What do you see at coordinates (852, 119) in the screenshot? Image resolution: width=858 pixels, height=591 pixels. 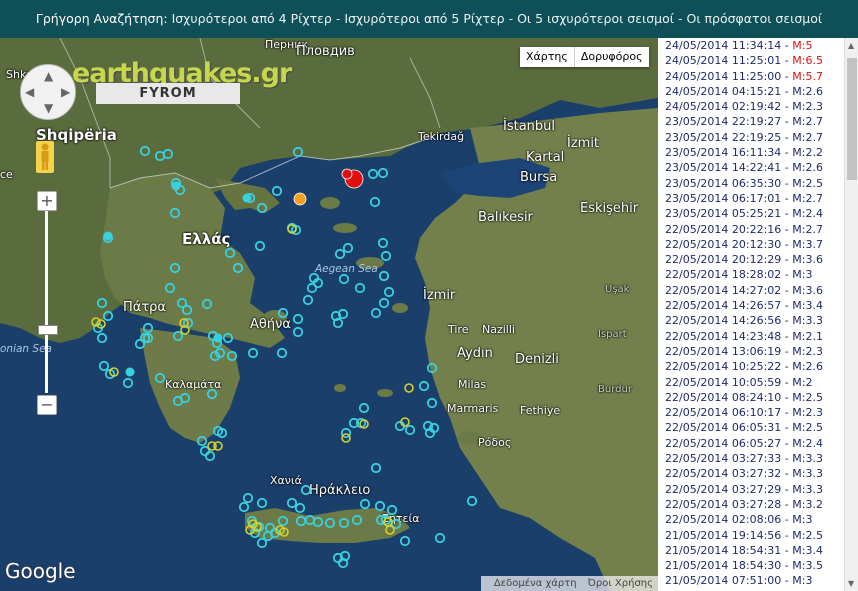 I see `scrollbar-thumb` at bounding box center [852, 119].